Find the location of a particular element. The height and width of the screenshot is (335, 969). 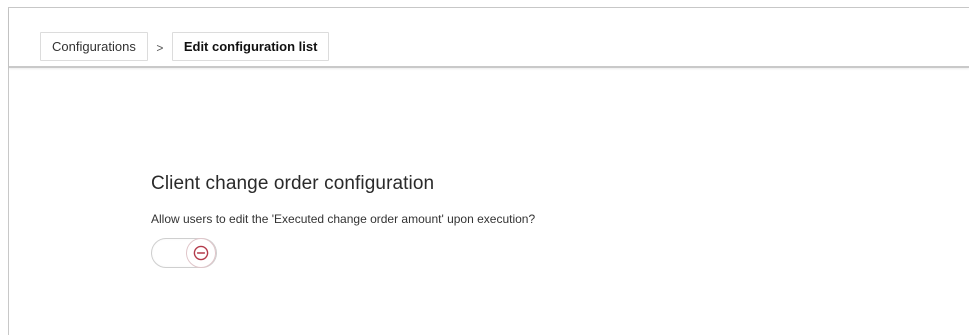

executed-amount-edit-toggle is located at coordinates (184, 253).